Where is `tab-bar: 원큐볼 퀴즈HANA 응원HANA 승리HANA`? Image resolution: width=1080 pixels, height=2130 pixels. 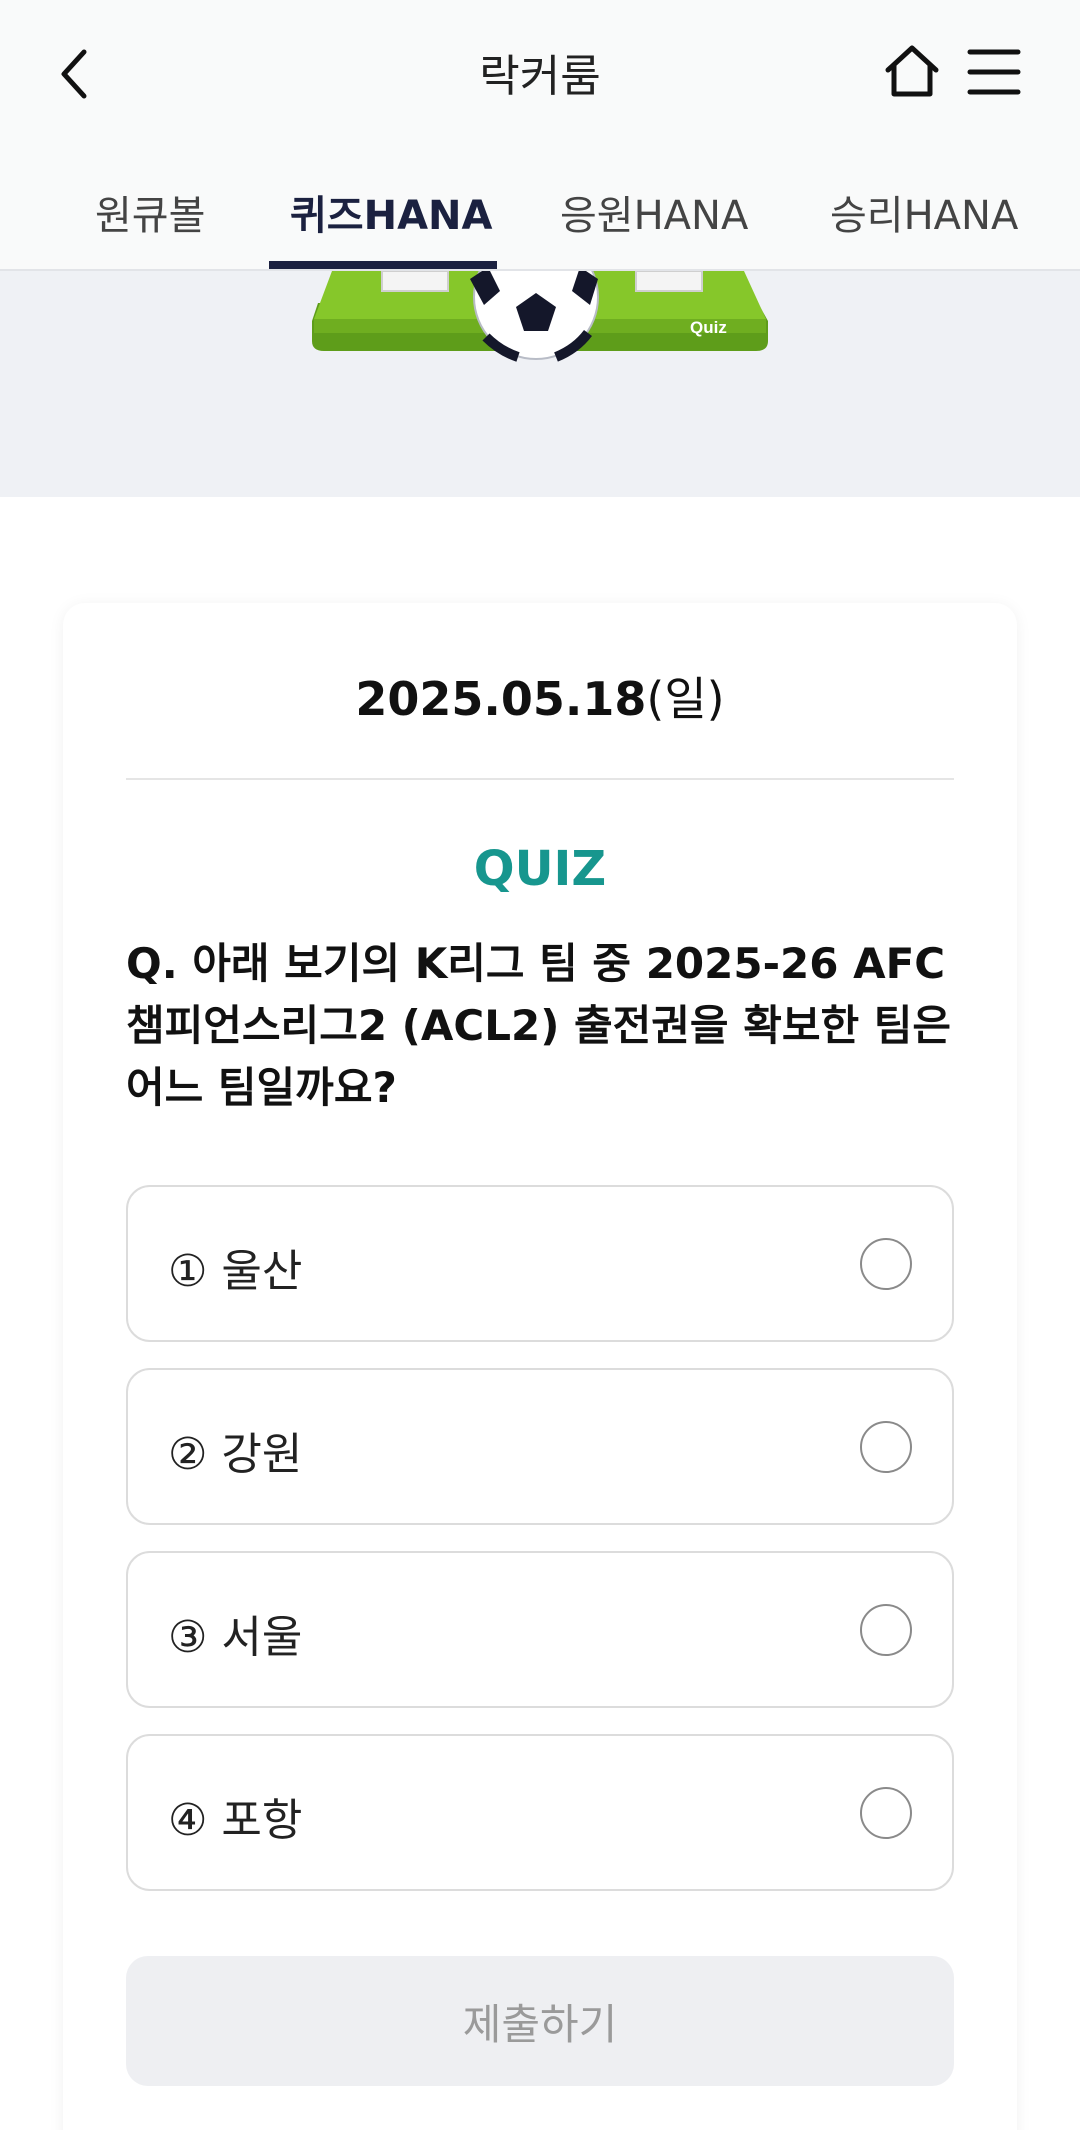
tab-bar: 원큐볼 퀴즈HANA 응원HANA 승리HANA is located at coordinates (540, 208).